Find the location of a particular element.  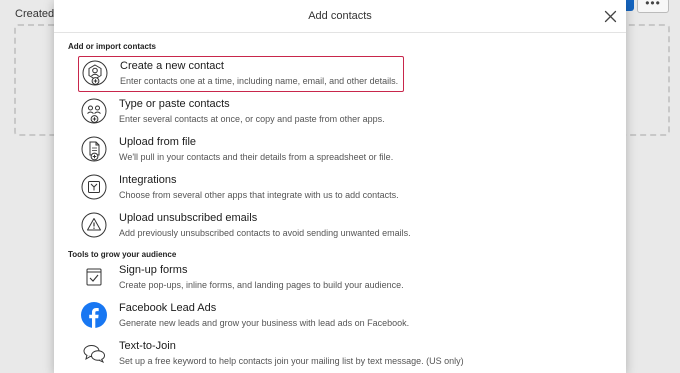

integrations-icon is located at coordinates (94, 187).